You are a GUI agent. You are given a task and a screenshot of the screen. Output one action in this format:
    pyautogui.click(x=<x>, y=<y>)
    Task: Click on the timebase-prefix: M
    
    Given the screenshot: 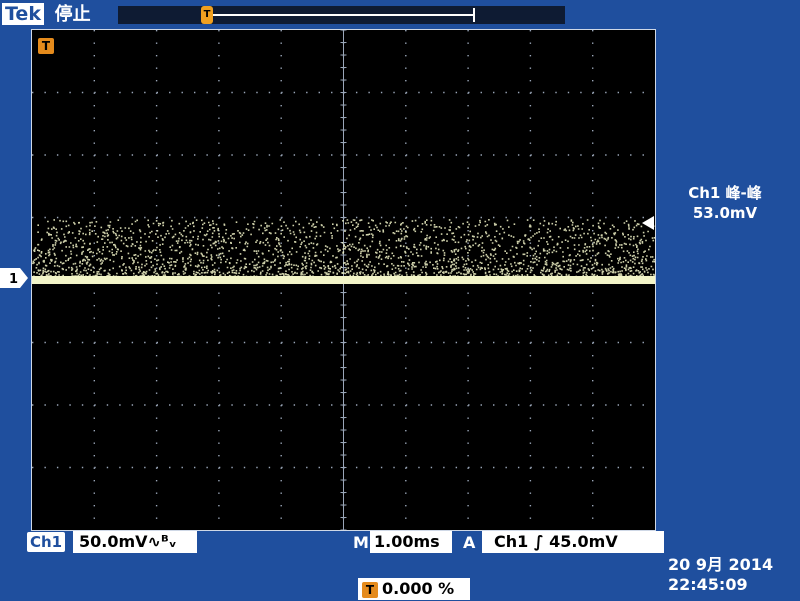 What is the action you would take?
    pyautogui.click(x=361, y=542)
    